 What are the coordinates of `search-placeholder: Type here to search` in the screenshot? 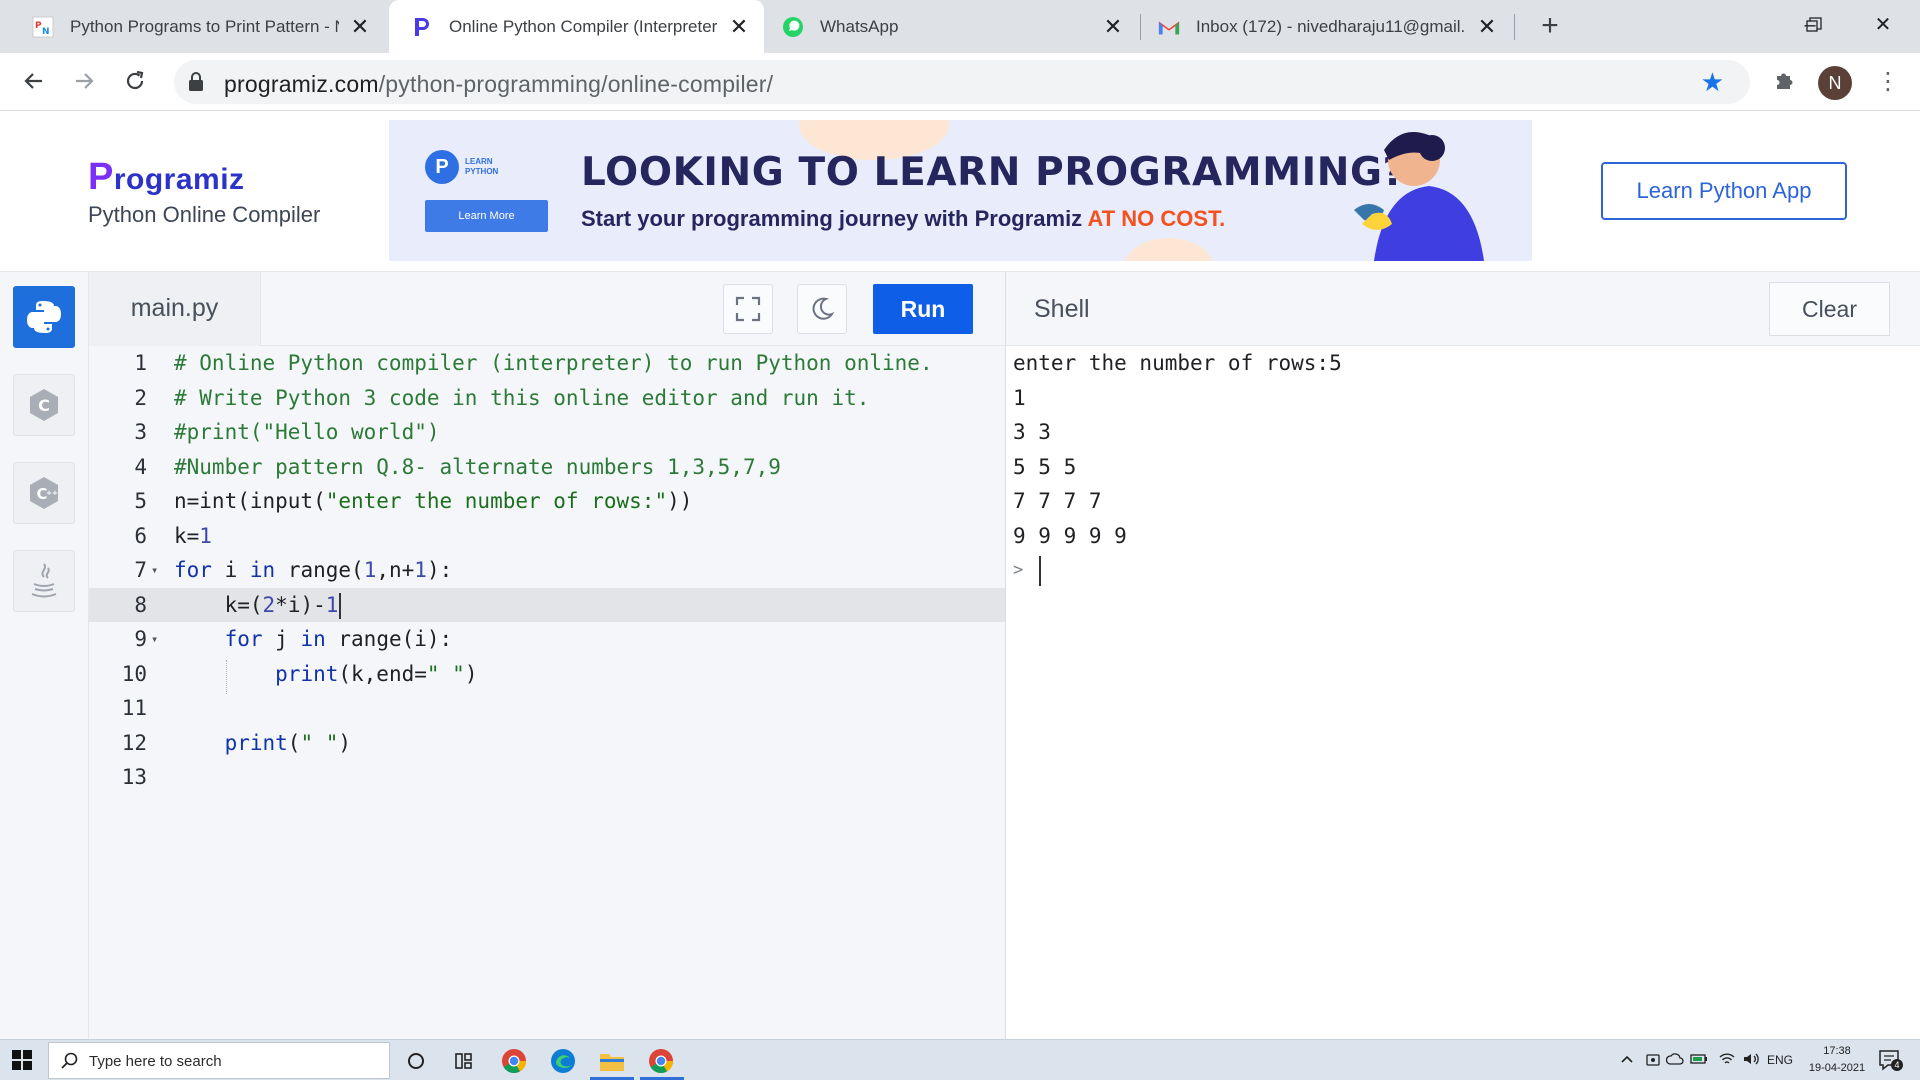 It's located at (155, 1061).